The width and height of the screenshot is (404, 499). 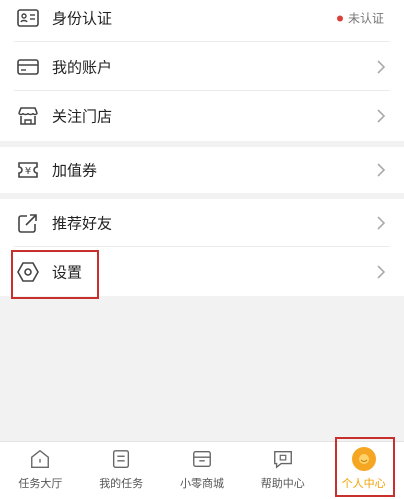 What do you see at coordinates (282, 459) in the screenshot?
I see `chat-help-icon` at bounding box center [282, 459].